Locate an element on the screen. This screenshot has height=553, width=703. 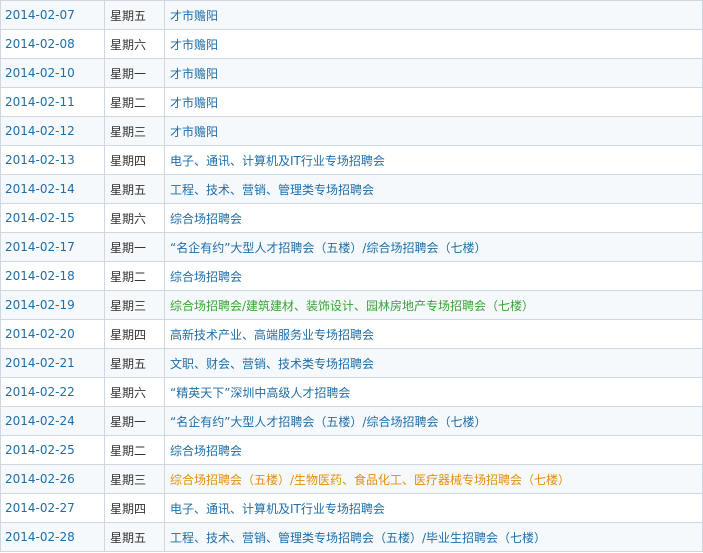
row-date: 2014-02-21 is located at coordinates (52, 363).